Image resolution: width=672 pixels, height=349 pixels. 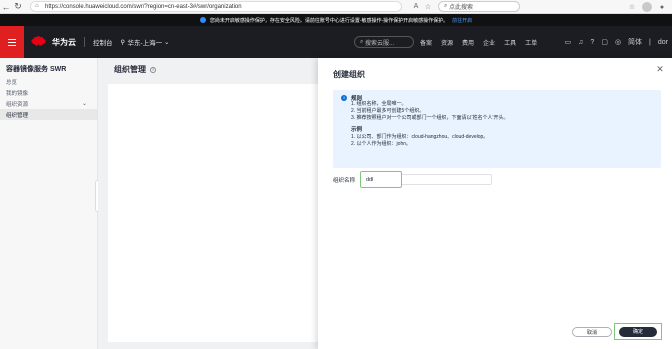 I want to click on drawer-title: 创建组织, so click(x=349, y=74).